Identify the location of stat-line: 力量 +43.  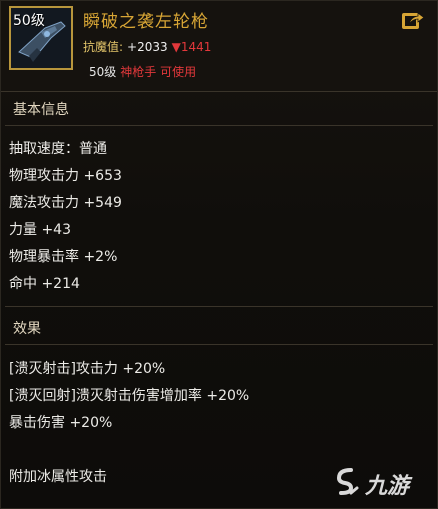
(40, 230).